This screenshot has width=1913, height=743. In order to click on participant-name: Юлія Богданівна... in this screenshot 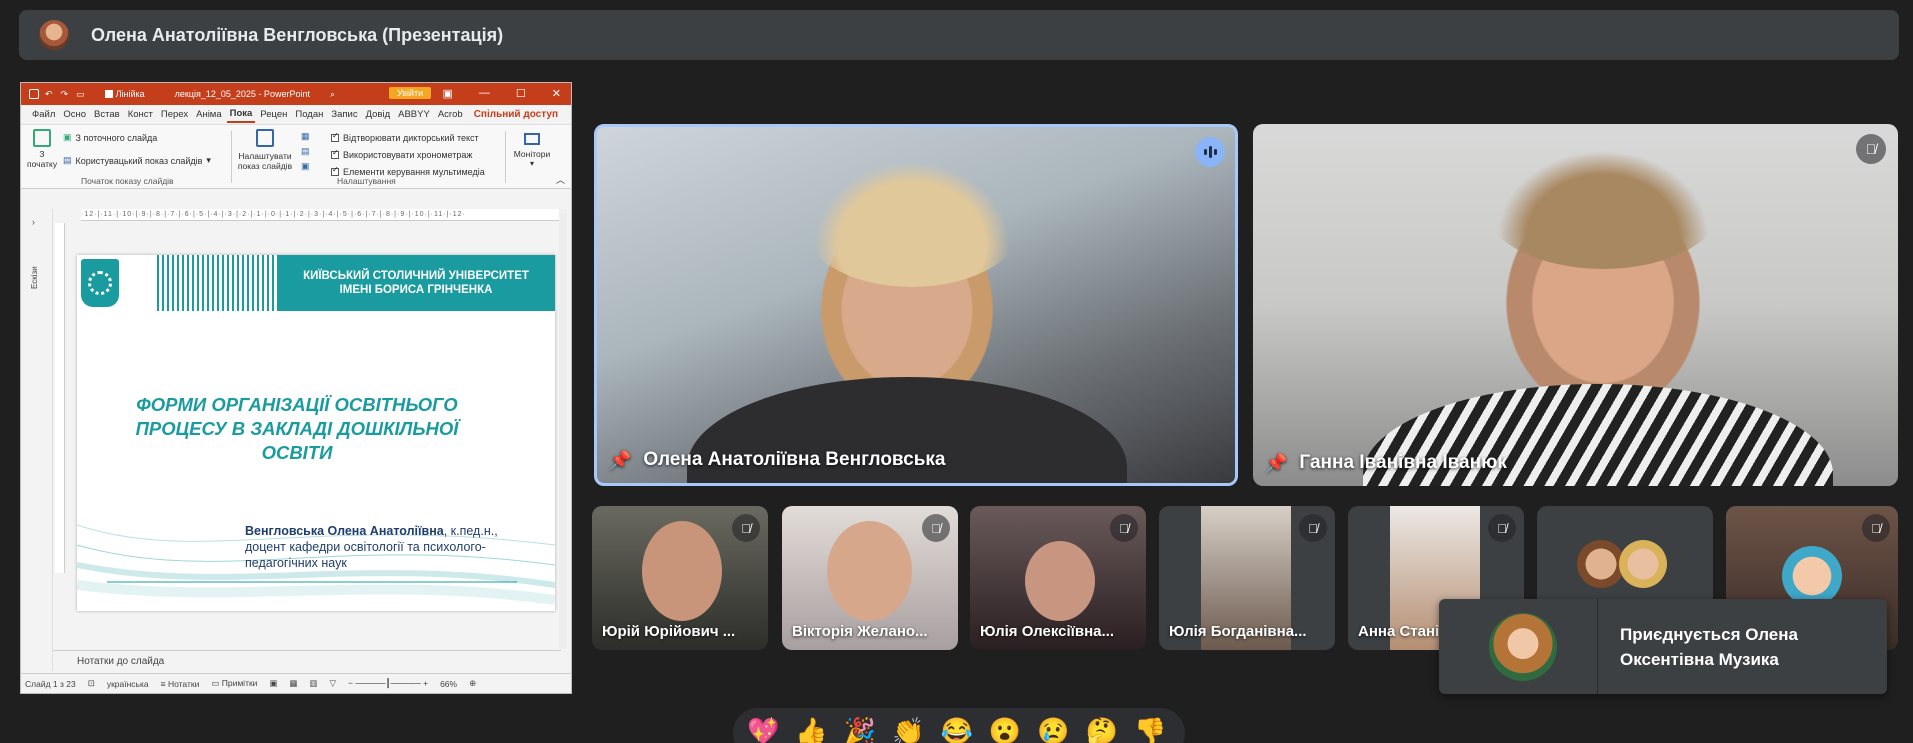, I will do `click(1238, 631)`.